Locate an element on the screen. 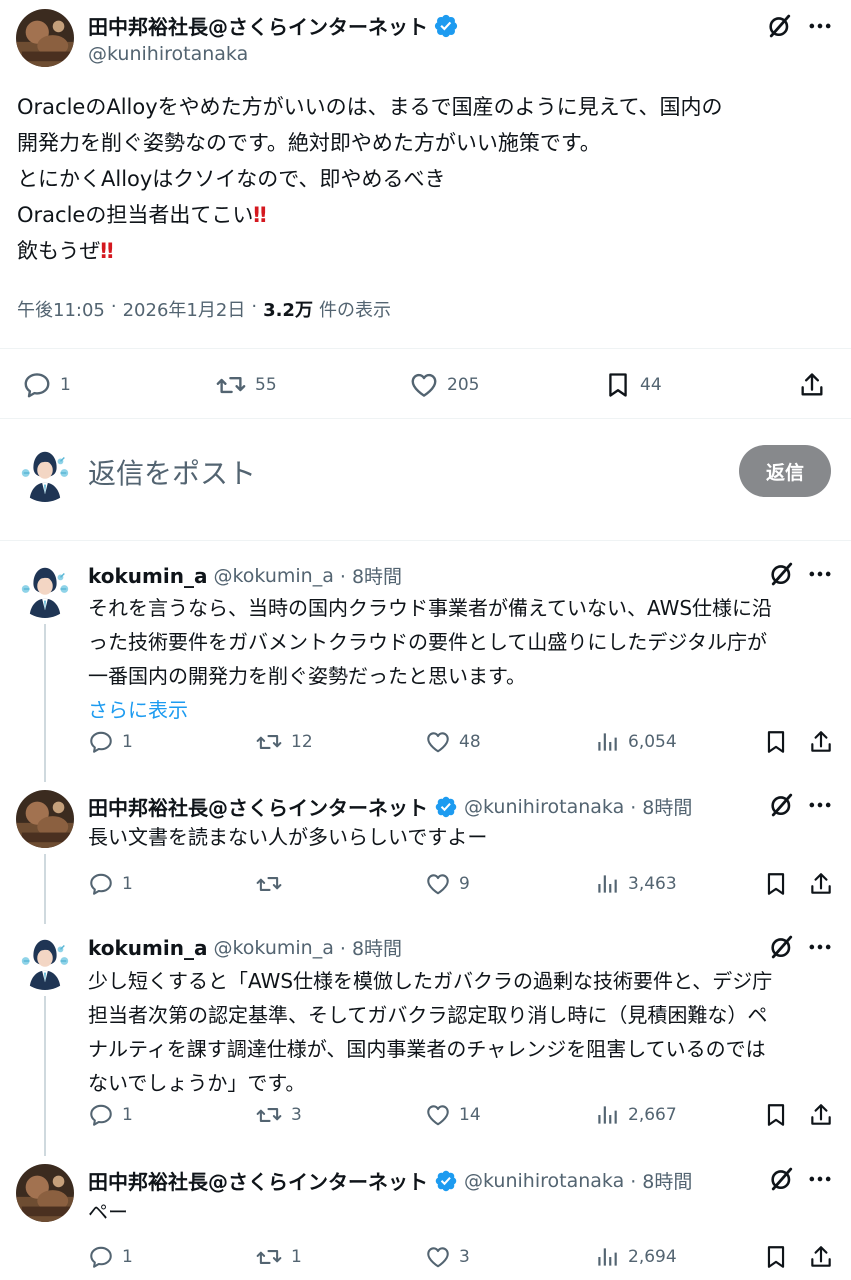  like-button: 9 is located at coordinates (447, 884).